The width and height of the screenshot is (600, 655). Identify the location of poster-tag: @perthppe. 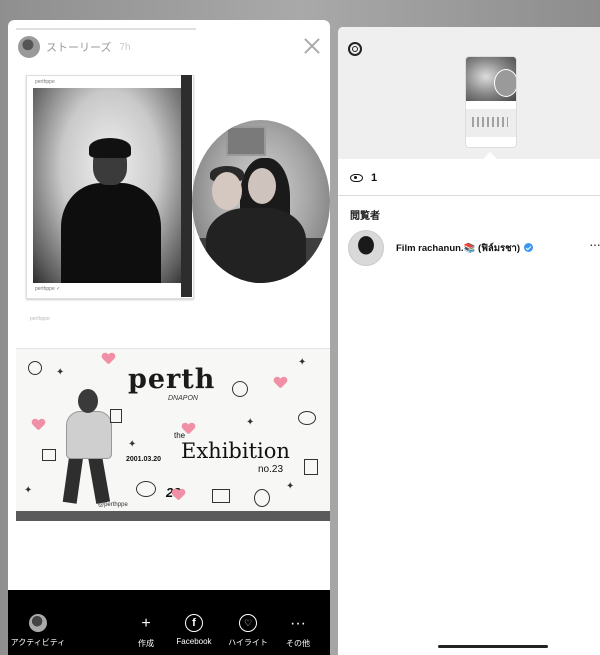
(113, 505).